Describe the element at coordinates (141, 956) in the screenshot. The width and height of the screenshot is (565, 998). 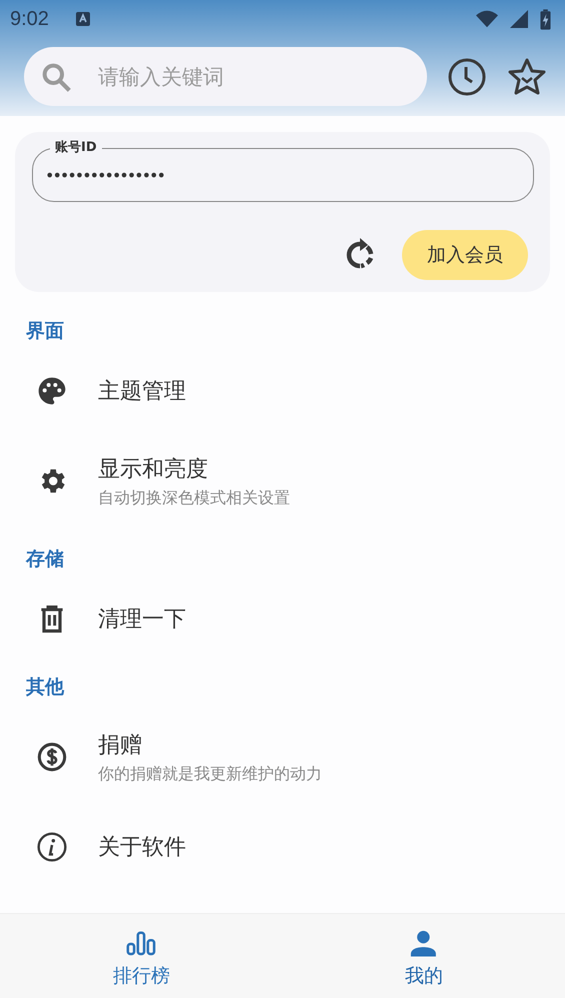
I see `nav-tab: 排行榜` at that location.